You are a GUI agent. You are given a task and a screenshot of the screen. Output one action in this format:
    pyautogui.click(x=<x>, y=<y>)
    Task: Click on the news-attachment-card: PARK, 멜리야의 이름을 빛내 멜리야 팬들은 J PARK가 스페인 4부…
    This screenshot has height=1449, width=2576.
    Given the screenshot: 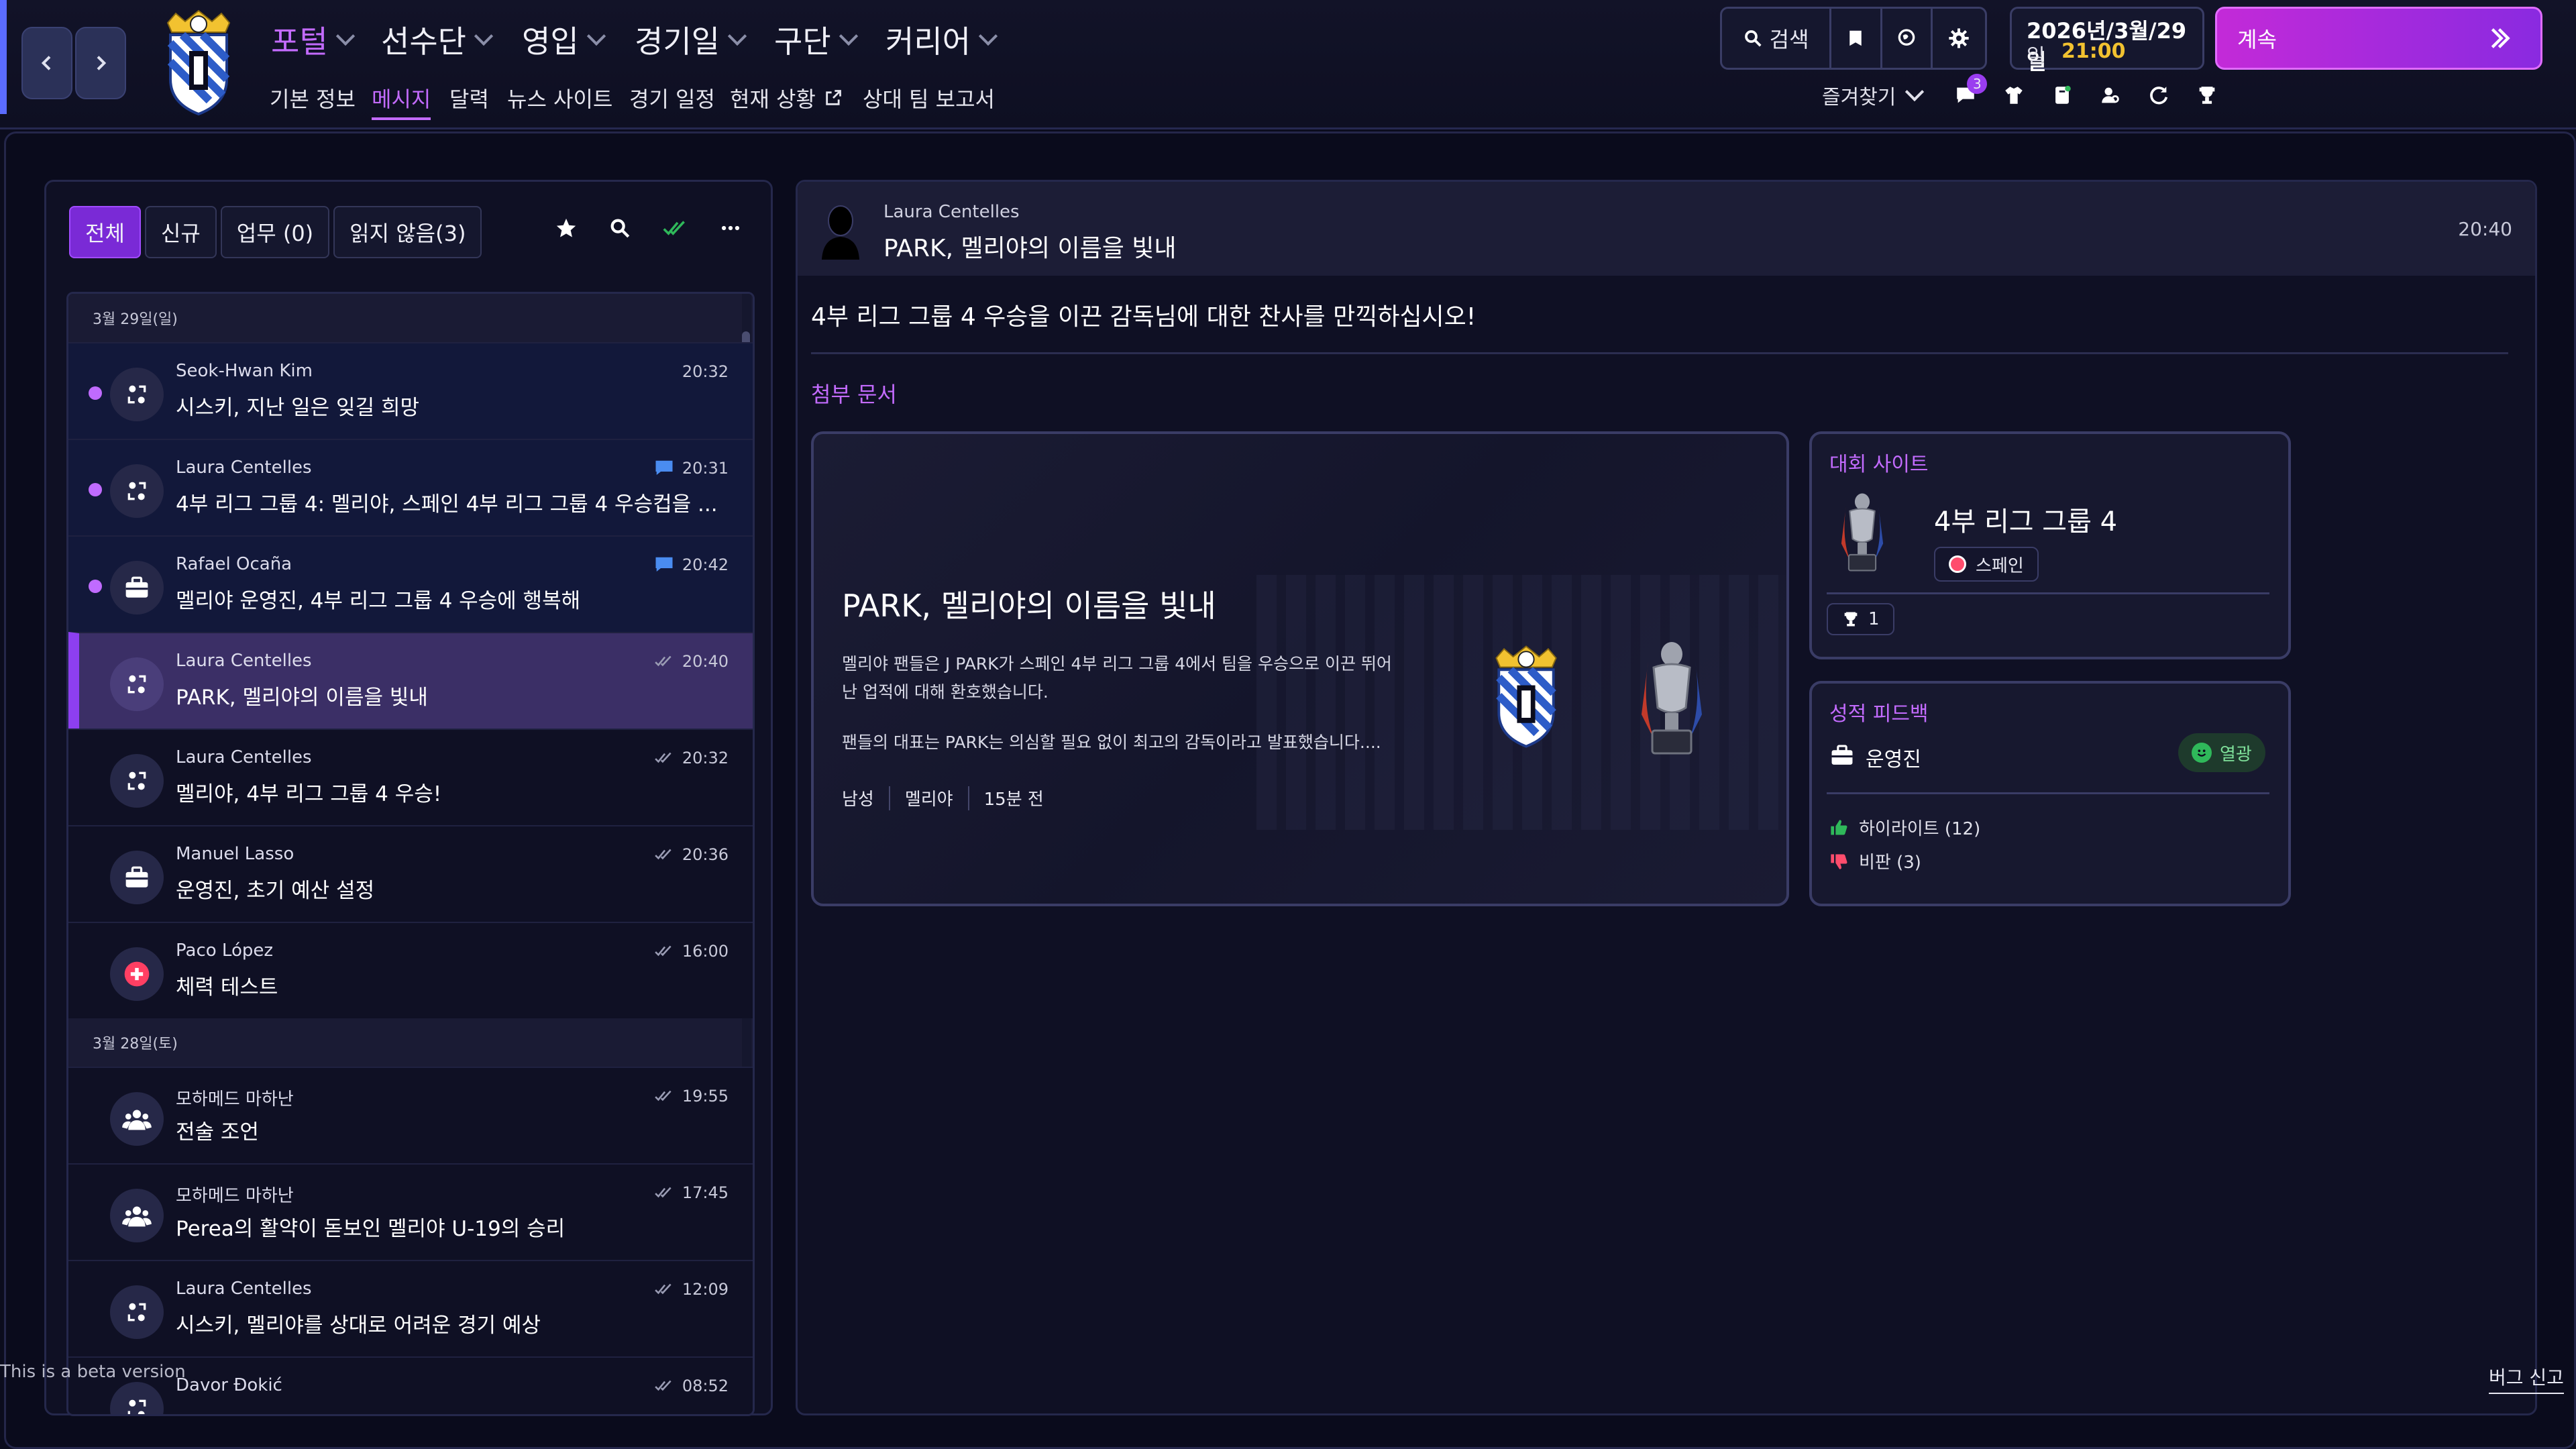 What is the action you would take?
    pyautogui.click(x=1300, y=668)
    